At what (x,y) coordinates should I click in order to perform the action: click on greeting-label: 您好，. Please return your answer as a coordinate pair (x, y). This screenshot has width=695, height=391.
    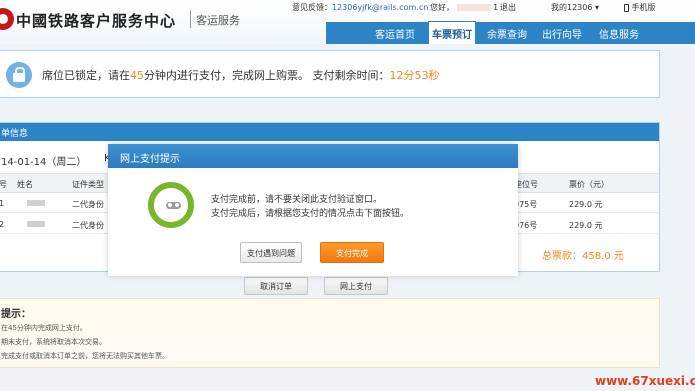
    Looking at the image, I should click on (442, 7).